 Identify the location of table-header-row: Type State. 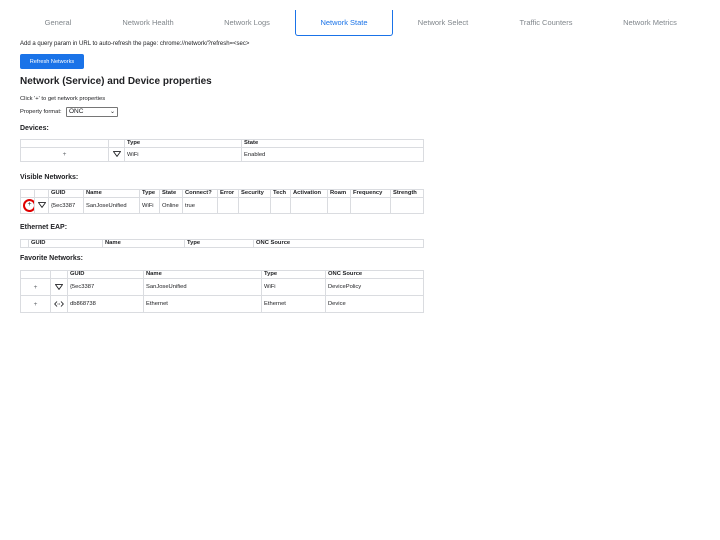
(222, 143).